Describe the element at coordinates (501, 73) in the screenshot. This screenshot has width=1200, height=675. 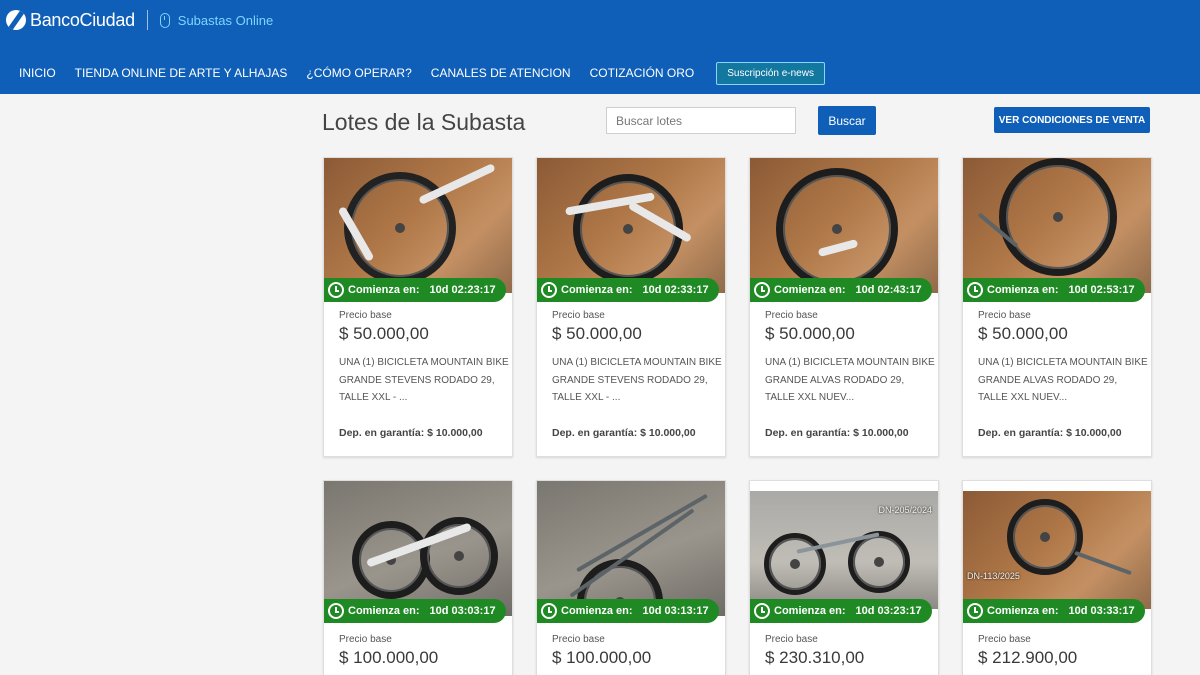
I see `nav-canales-atencion: CANALES DE ATENCION` at that location.